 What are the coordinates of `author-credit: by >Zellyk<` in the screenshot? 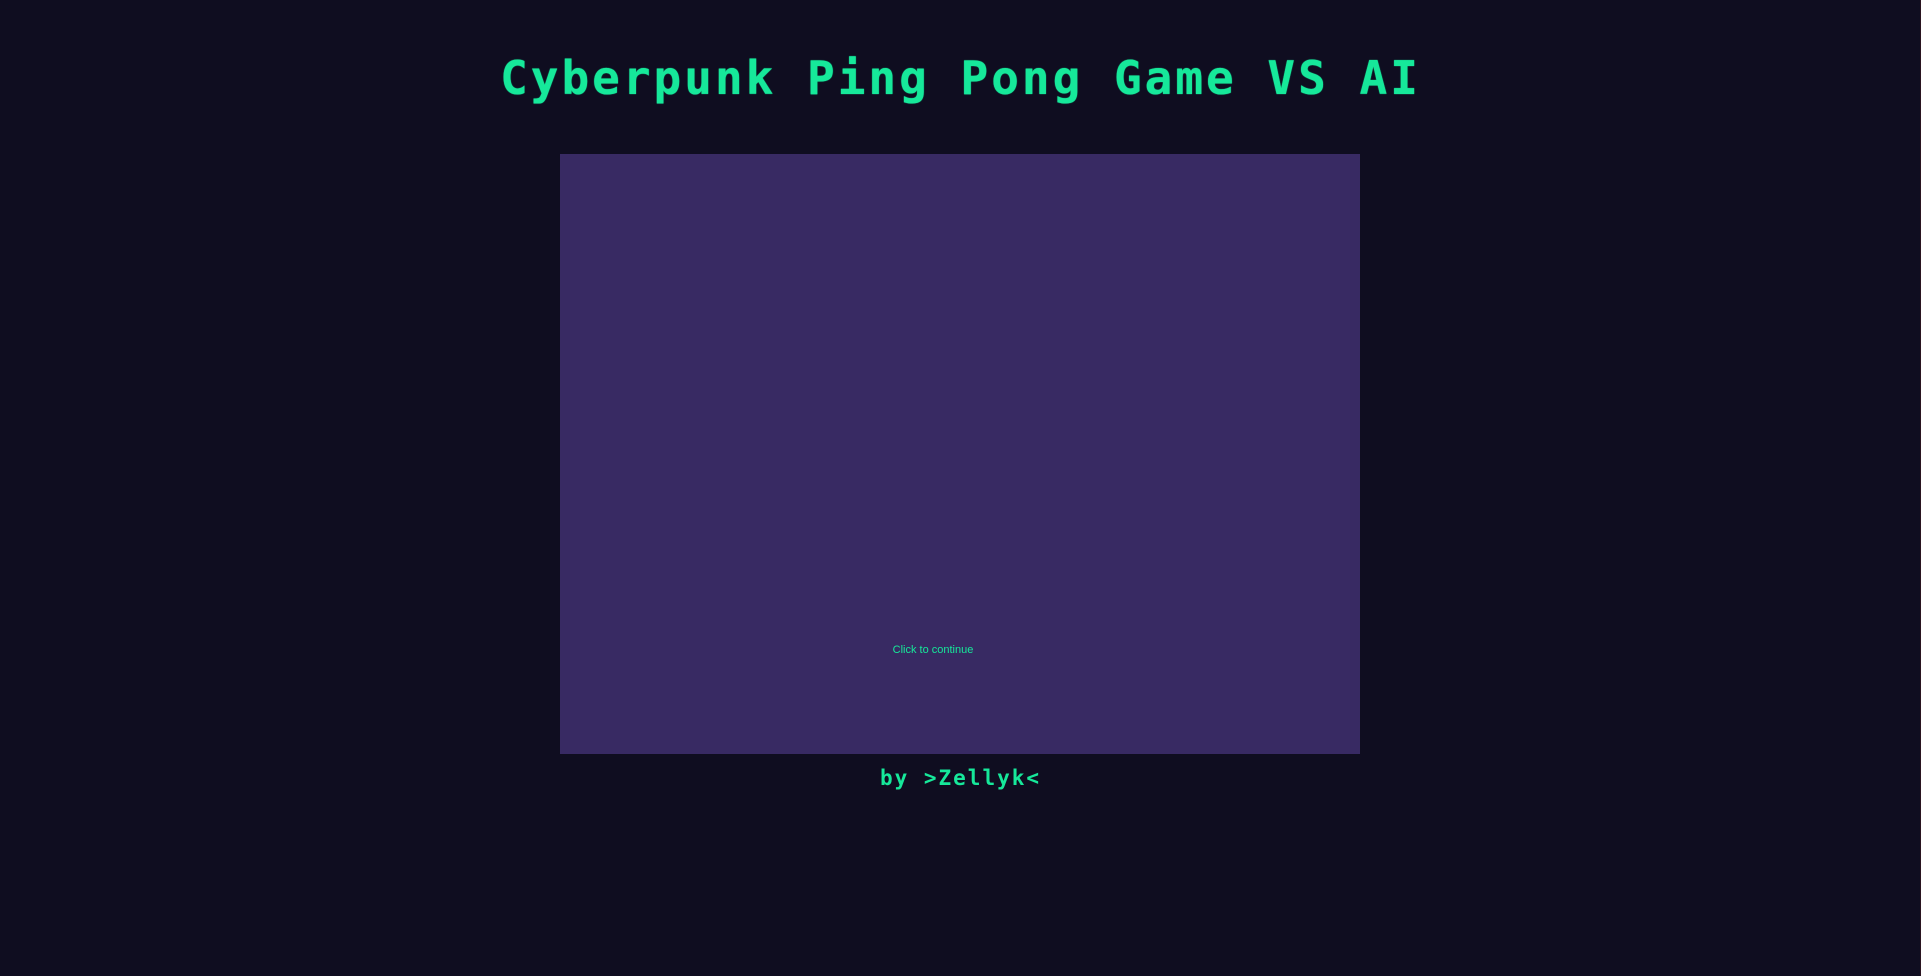 It's located at (960, 778).